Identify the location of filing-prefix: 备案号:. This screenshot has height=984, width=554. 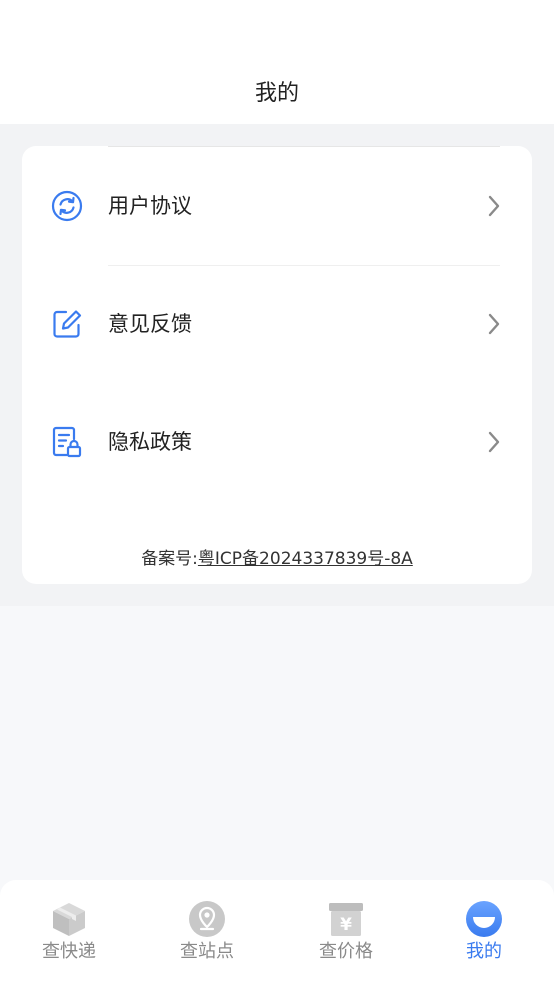
(169, 559).